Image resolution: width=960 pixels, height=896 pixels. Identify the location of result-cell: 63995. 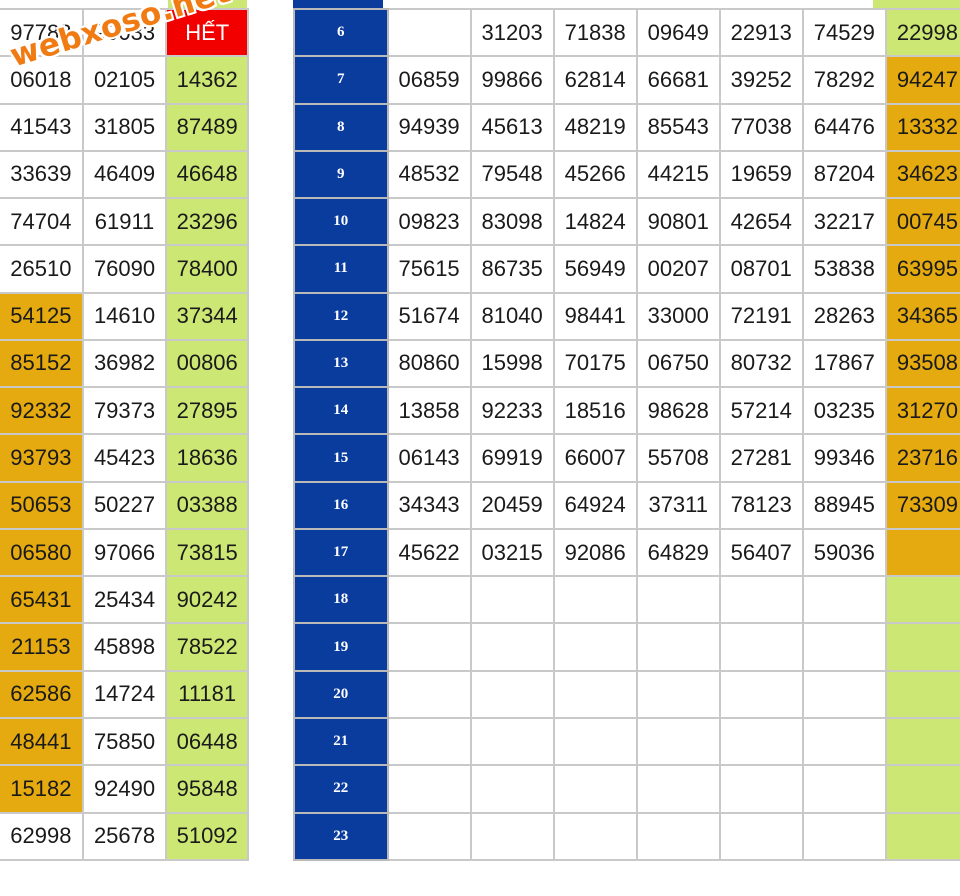
(922, 269).